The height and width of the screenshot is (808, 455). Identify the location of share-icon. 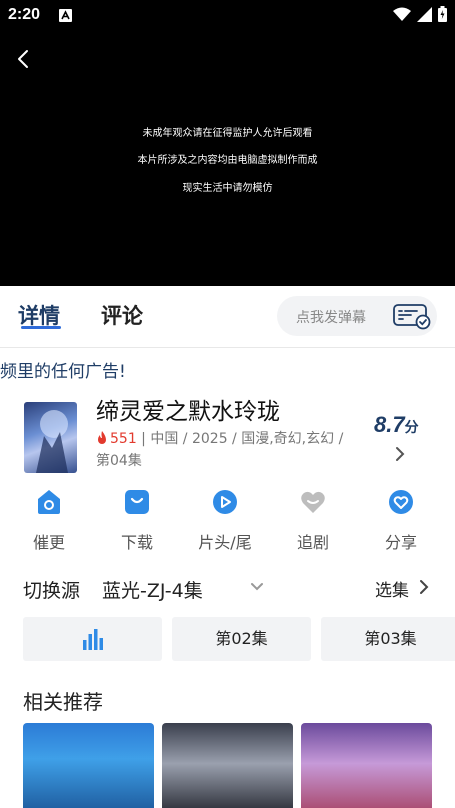
(401, 502).